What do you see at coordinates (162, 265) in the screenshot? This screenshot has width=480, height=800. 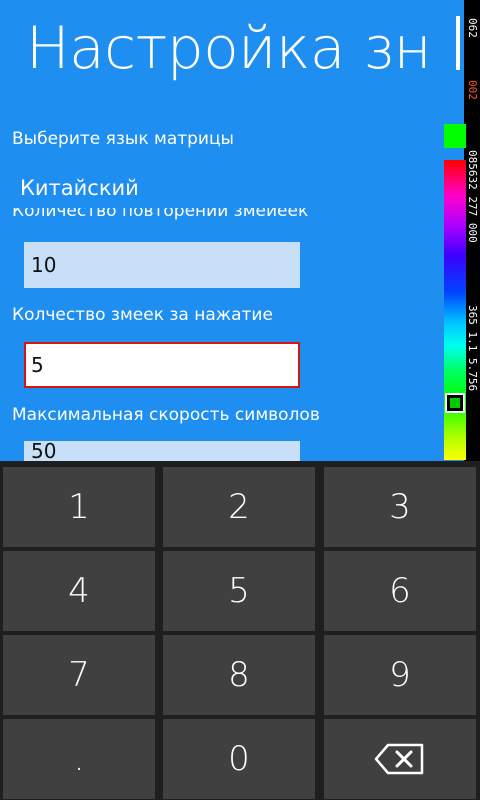 I see `repeat-count-input: 10` at bounding box center [162, 265].